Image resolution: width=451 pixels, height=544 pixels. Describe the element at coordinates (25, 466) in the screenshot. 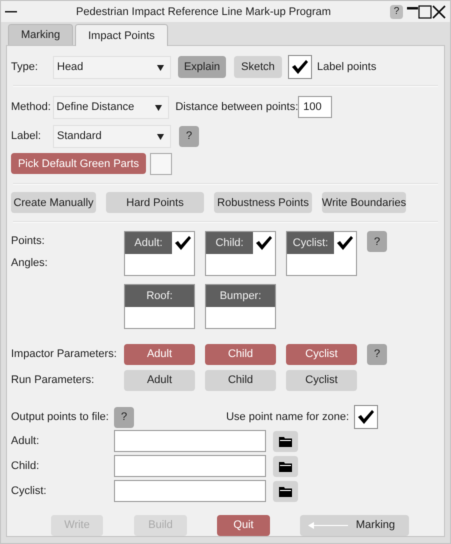

I see `field-label: Child:` at that location.